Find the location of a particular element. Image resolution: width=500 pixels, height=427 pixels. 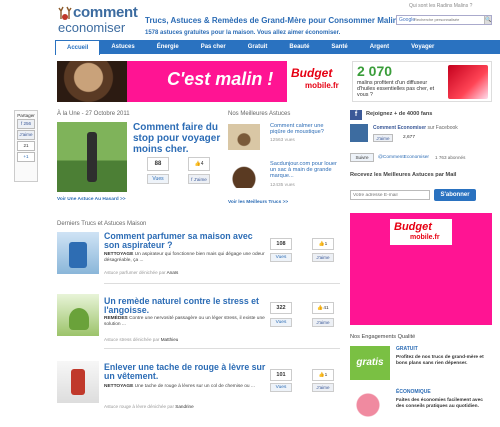

engagement-title: ÉCONOMIQUE is located at coordinates (413, 392).